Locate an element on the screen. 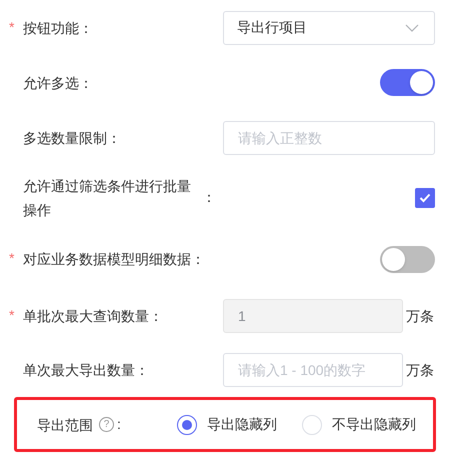 The image size is (450, 469). chevron-down-icon is located at coordinates (412, 28).